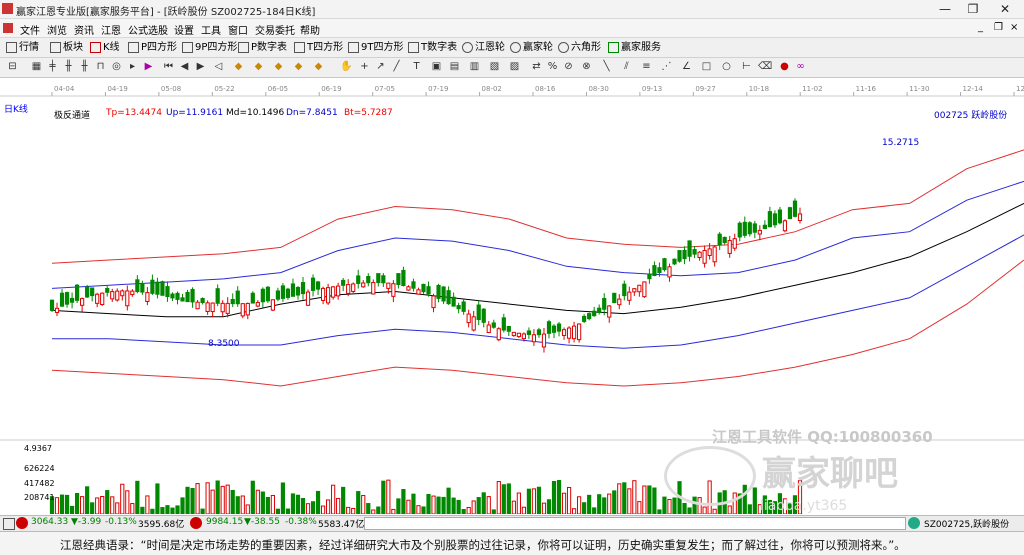  I want to click on bar-icon: ╪, so click(52, 66).